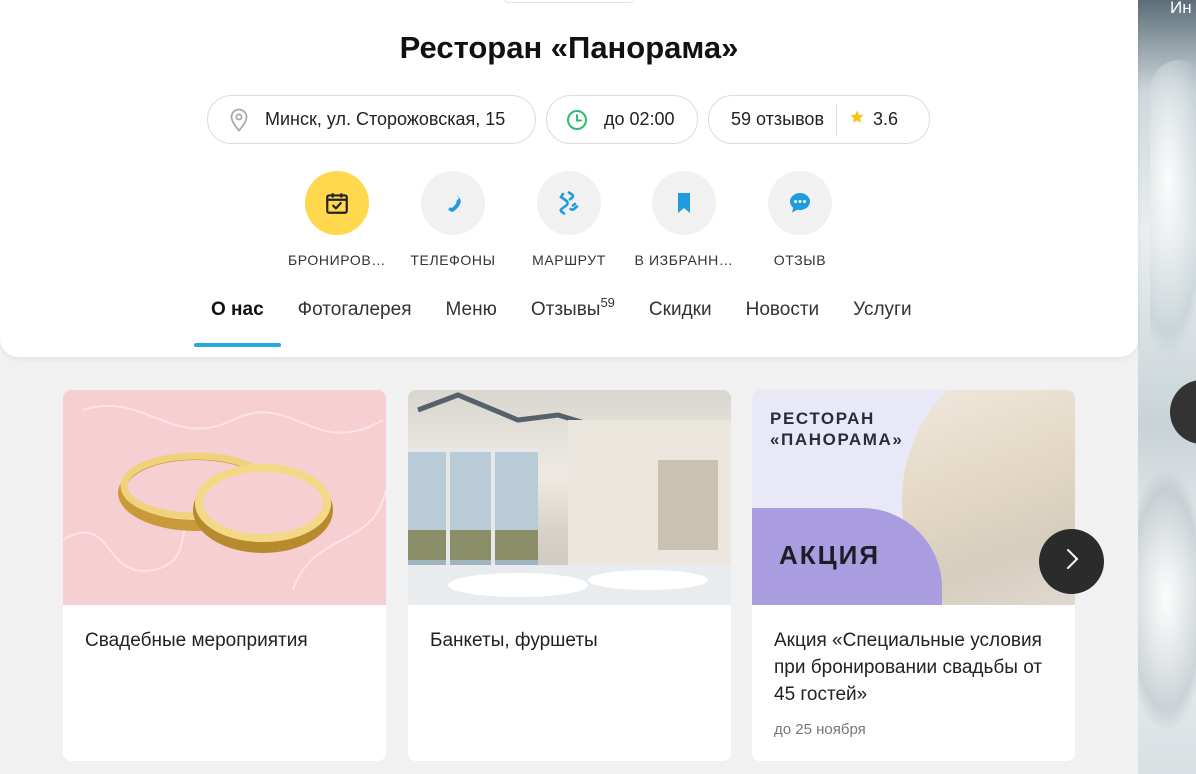 The height and width of the screenshot is (774, 1196). I want to click on tab-about: О нас, so click(237, 321).